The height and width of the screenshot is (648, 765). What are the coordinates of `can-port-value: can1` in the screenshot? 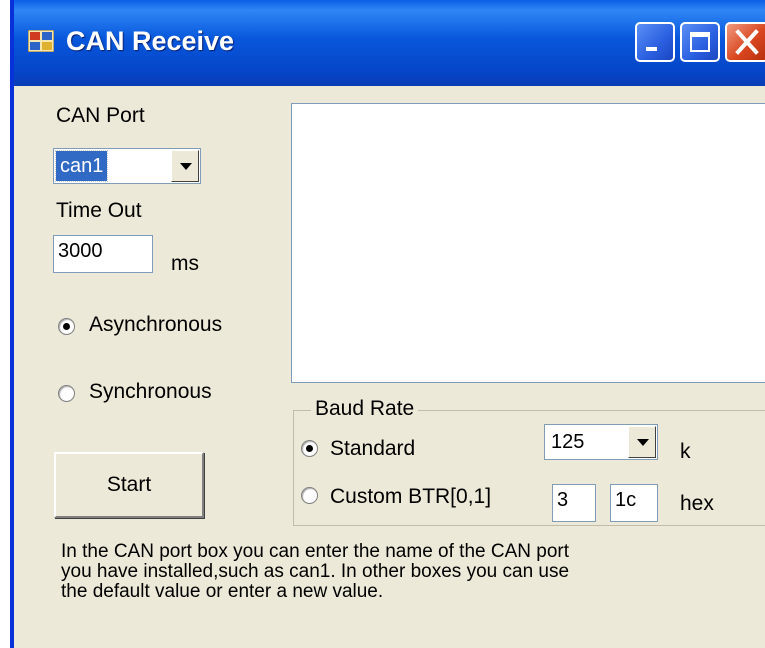 It's located at (81, 166).